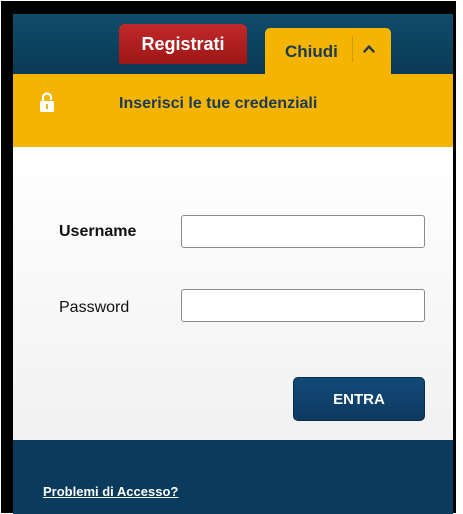 Image resolution: width=463 pixels, height=514 pixels. Describe the element at coordinates (233, 477) in the screenshot. I see `footer-bar: Problemi di Accesso?` at that location.